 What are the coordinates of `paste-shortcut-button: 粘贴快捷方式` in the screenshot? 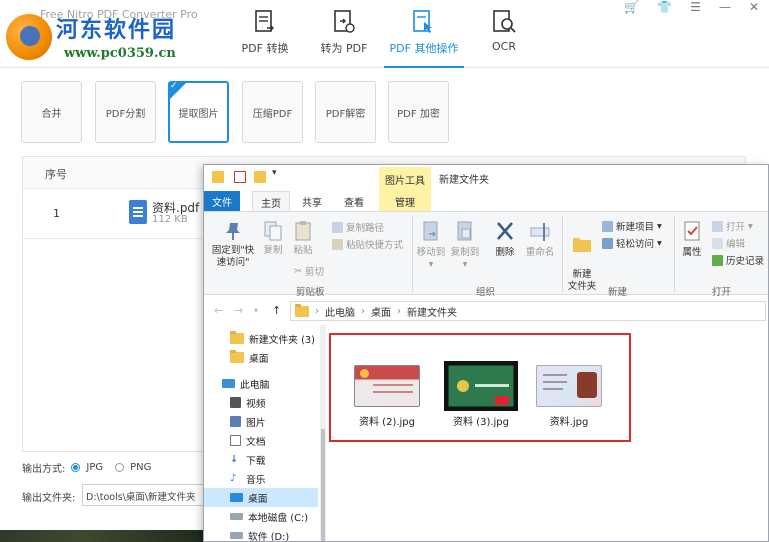 It's located at (367, 244).